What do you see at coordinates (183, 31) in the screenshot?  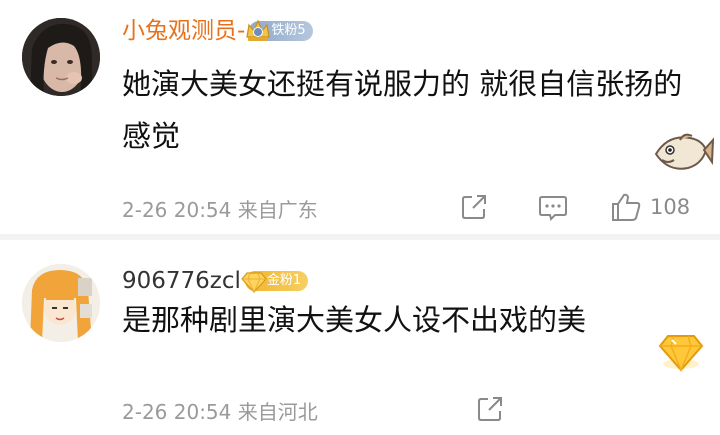 I see `username: 小兔观测员-` at bounding box center [183, 31].